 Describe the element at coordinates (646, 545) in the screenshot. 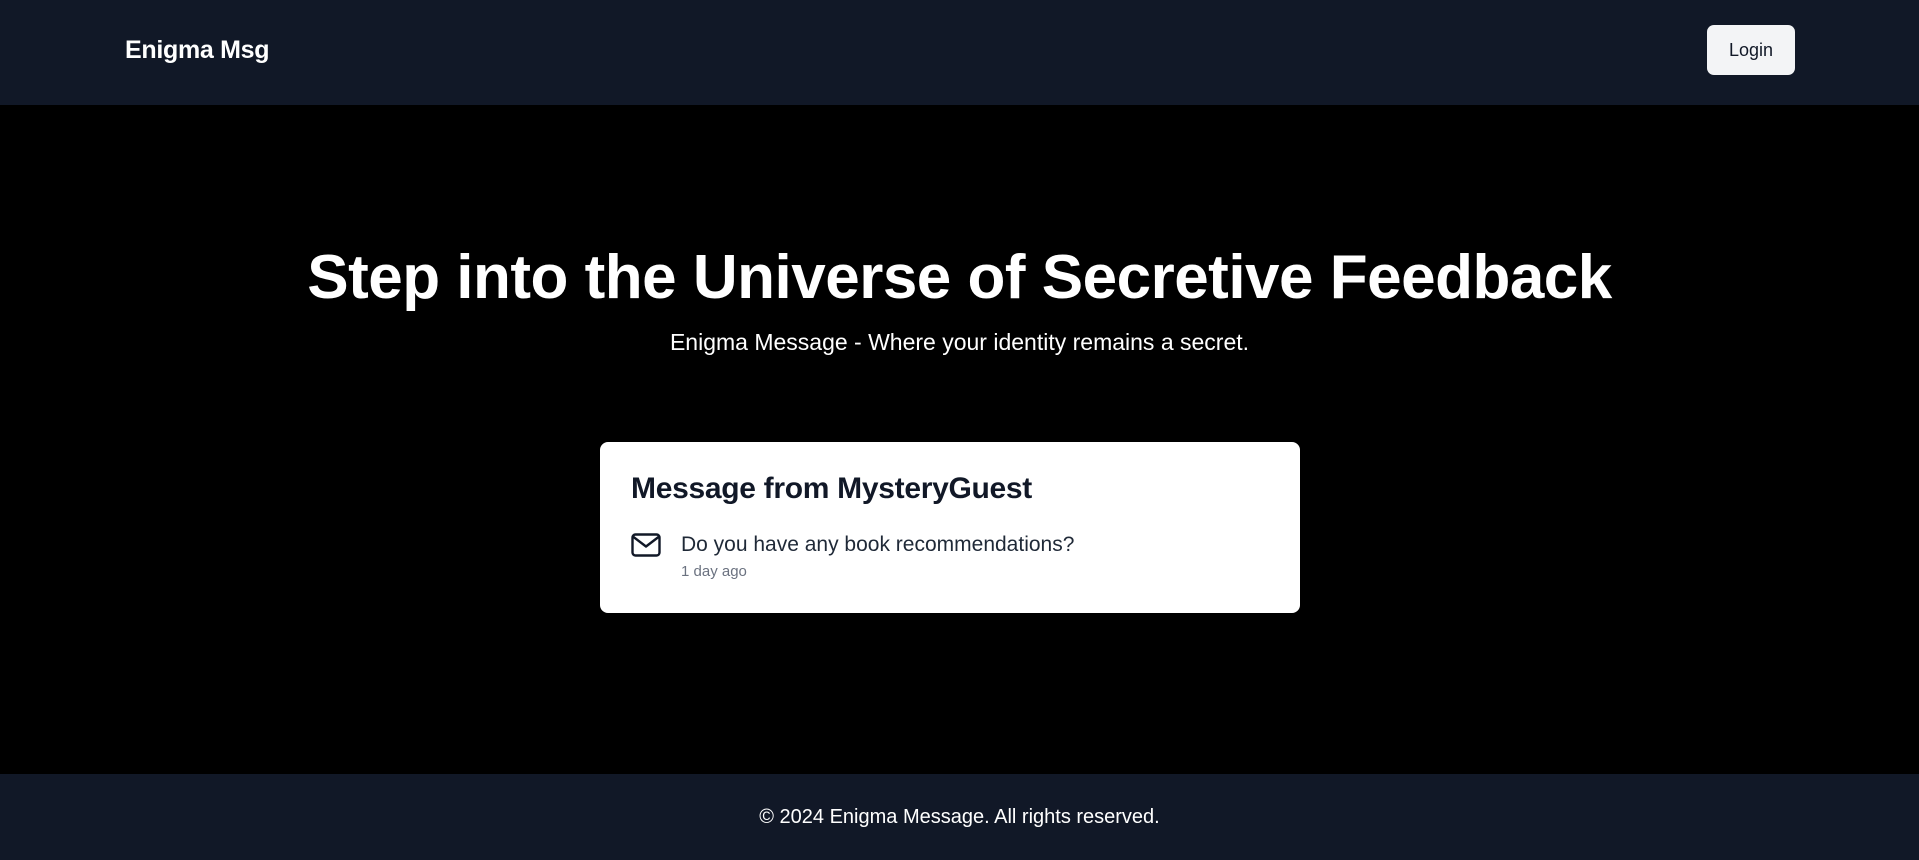

I see `mail-icon` at that location.